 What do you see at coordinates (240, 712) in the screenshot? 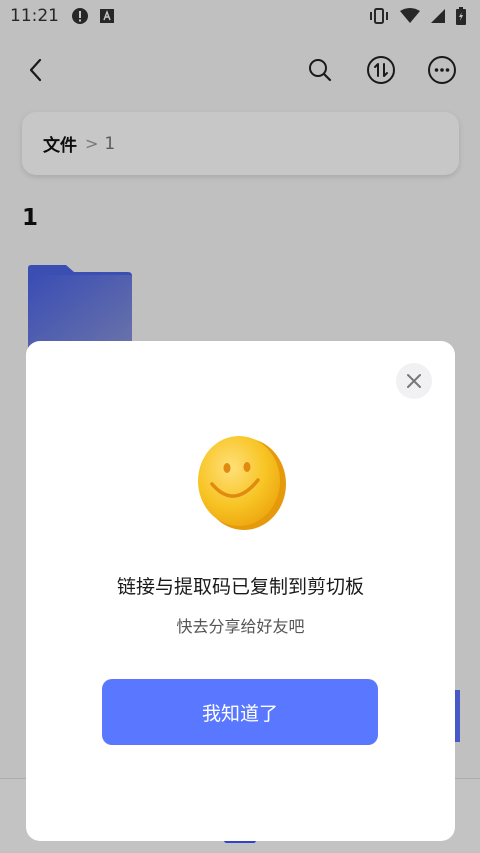
I see `confirm-button: 我知道了` at bounding box center [240, 712].